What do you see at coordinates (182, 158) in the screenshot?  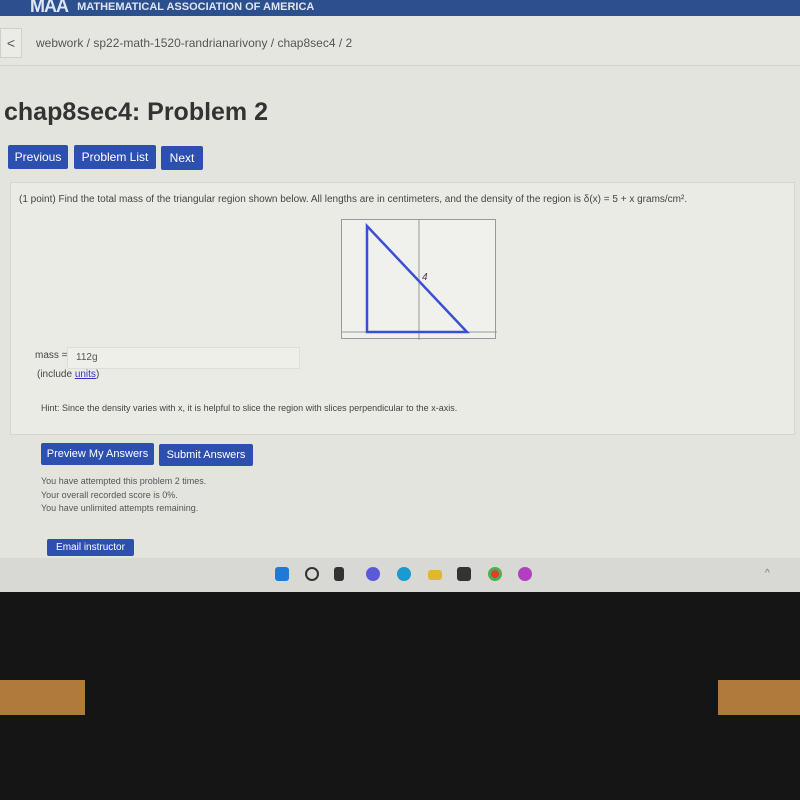 I see `next-button: Next` at bounding box center [182, 158].